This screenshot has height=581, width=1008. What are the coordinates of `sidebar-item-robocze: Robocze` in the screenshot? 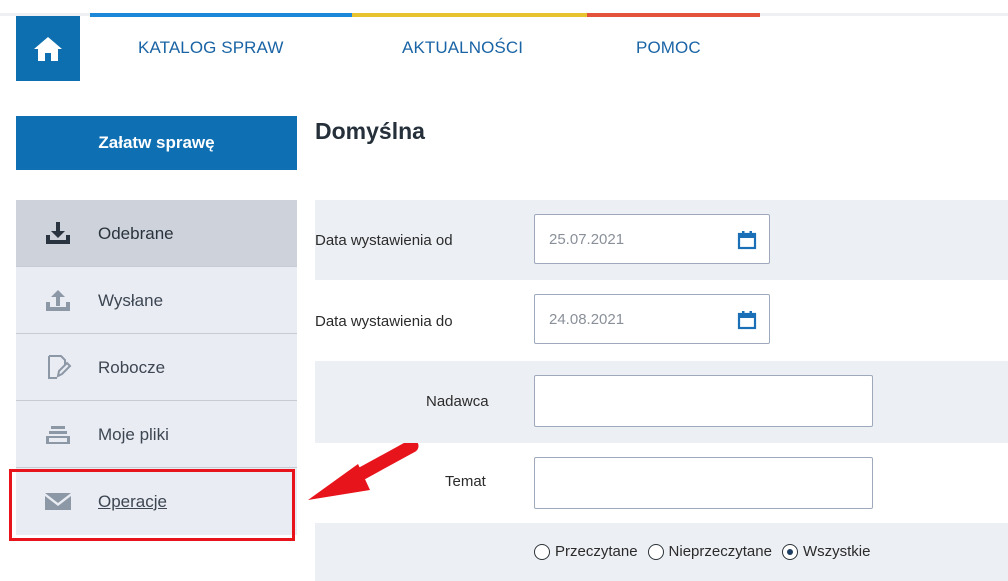 It's located at (156, 367).